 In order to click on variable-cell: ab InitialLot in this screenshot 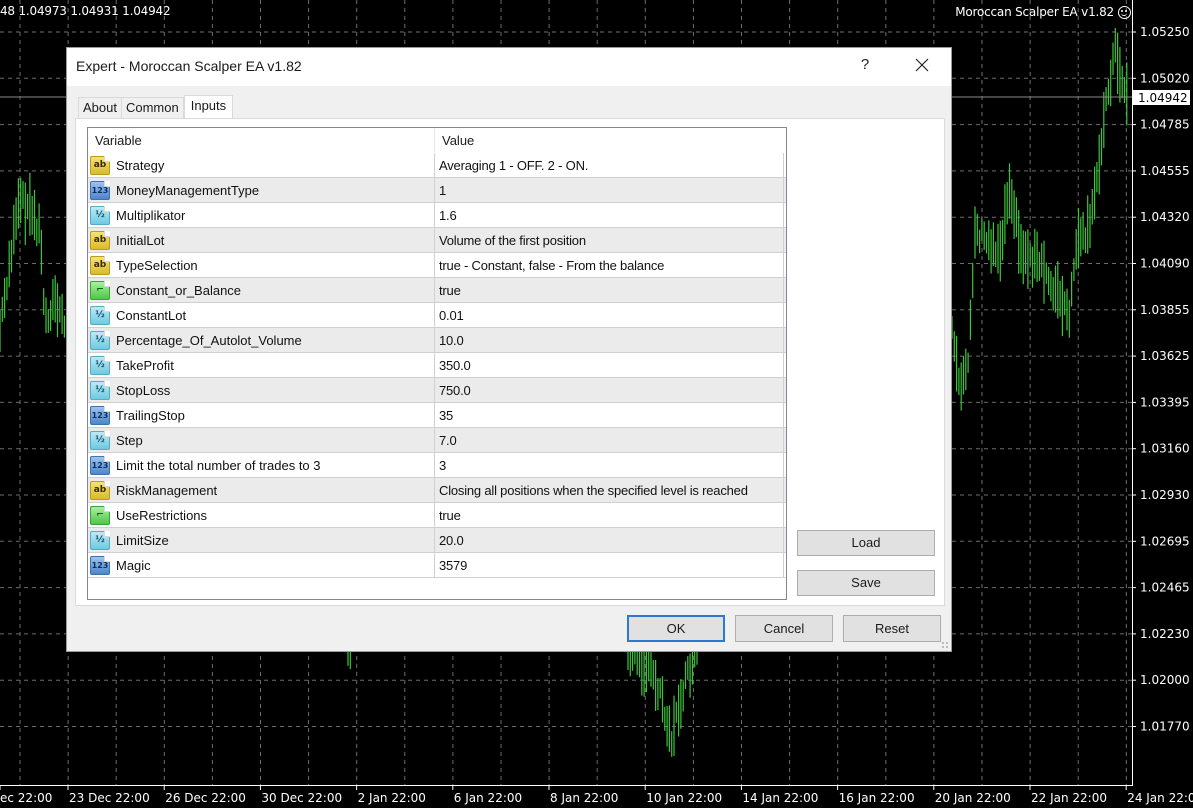, I will do `click(261, 240)`.